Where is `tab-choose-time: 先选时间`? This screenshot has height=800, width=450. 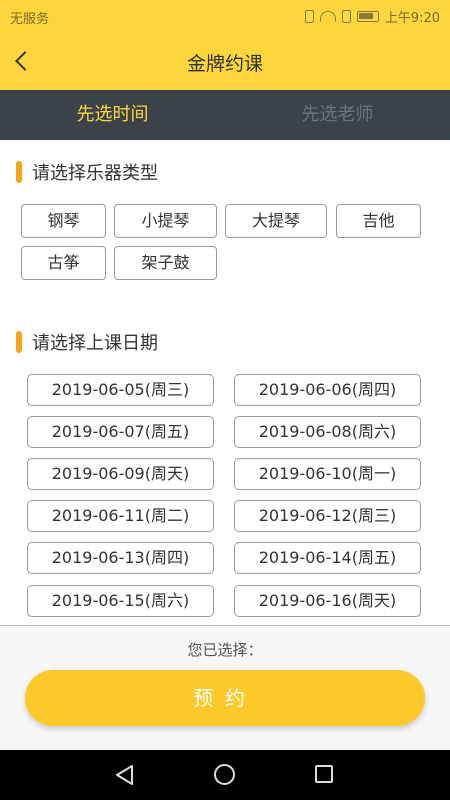
tab-choose-time: 先选时间 is located at coordinates (112, 115).